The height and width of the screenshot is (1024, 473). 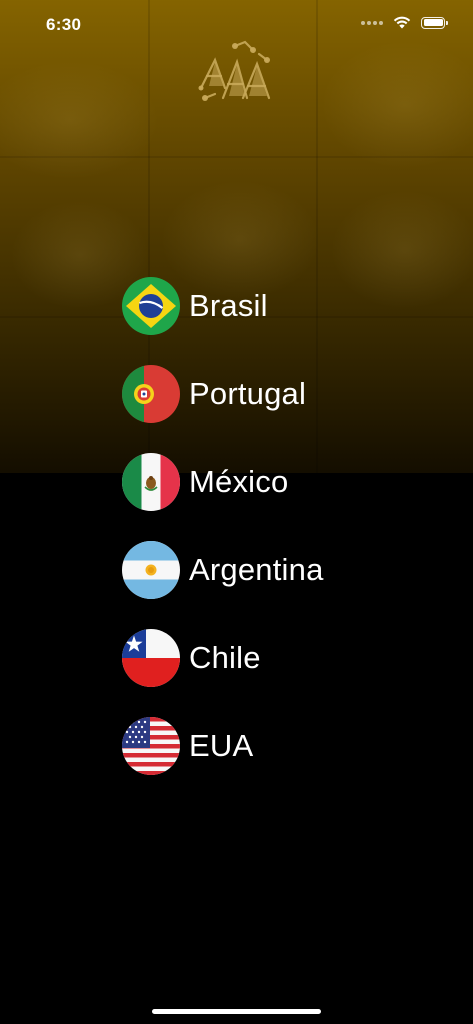 I want to click on country-label: Brasil, so click(x=228, y=305).